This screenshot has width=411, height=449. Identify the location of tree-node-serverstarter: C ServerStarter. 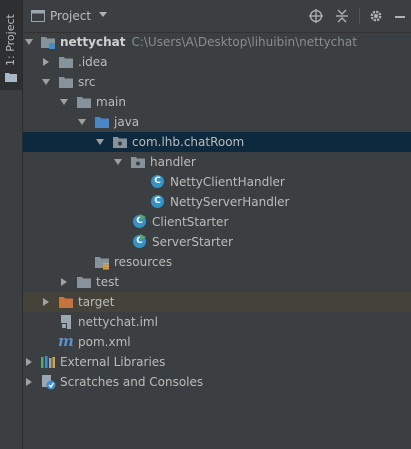
(217, 242).